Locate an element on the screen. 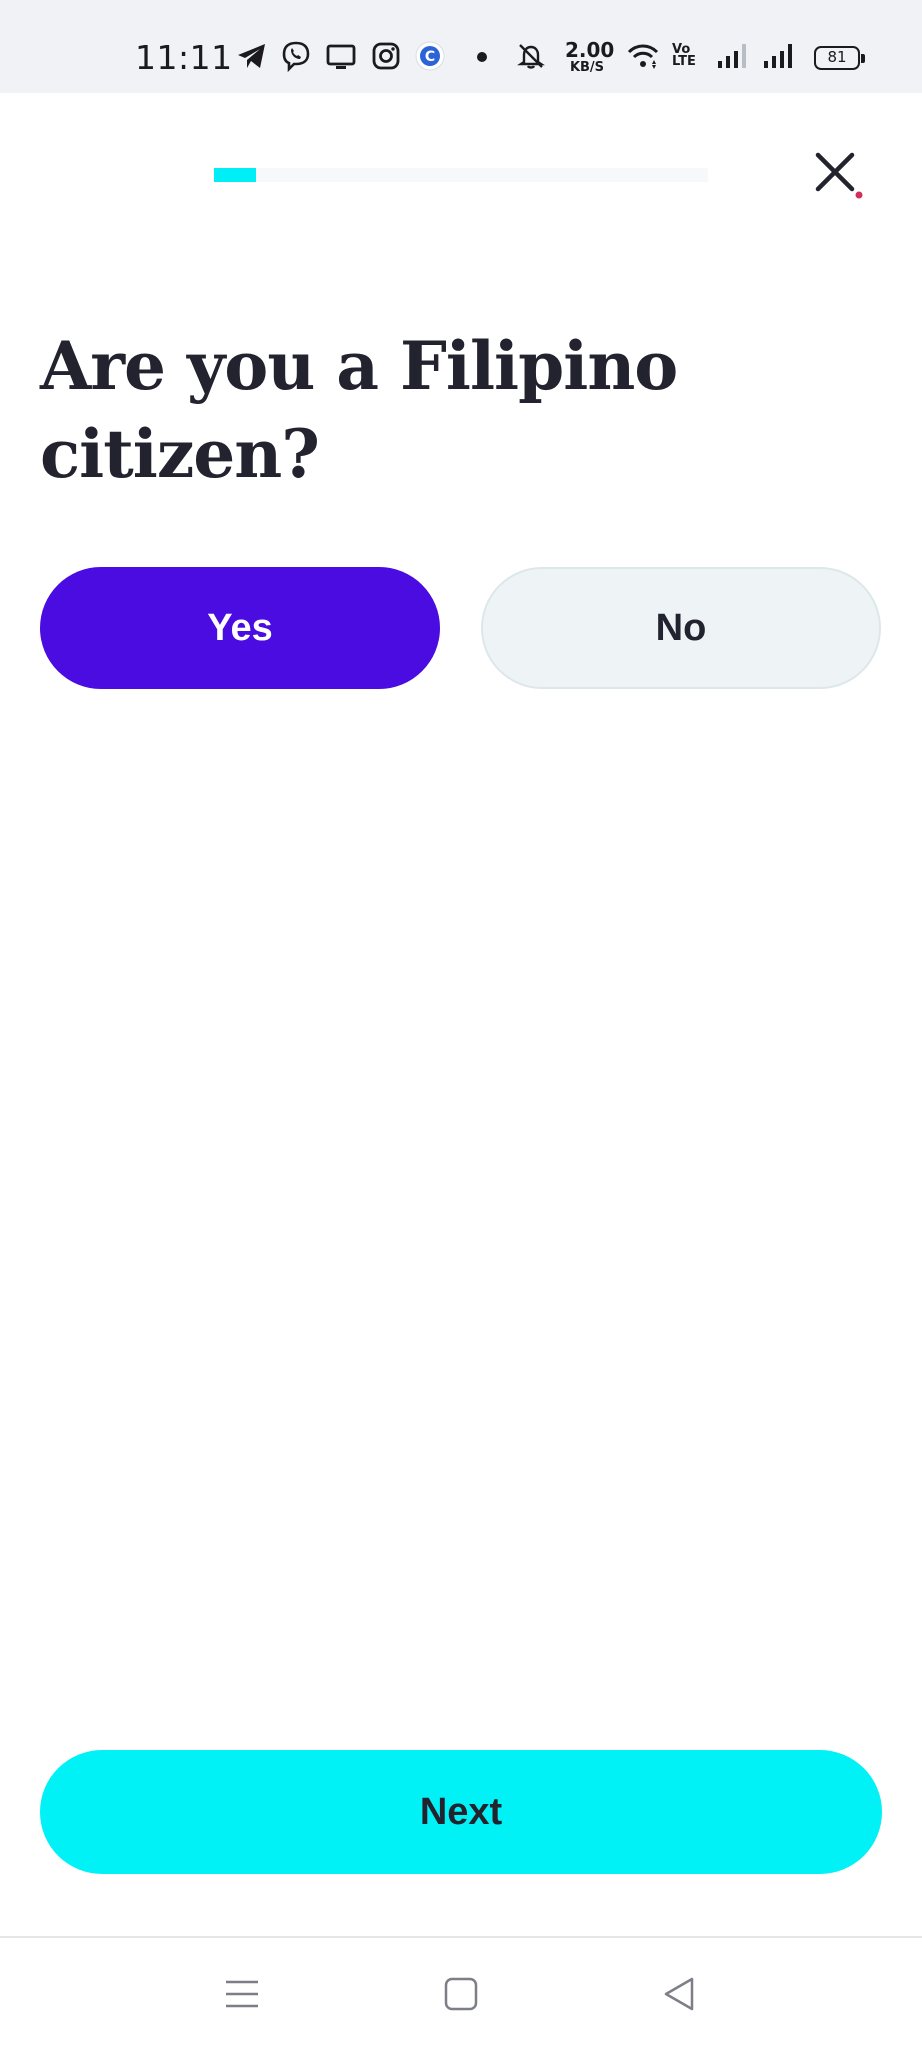 The image size is (922, 2048). no-button: No is located at coordinates (681, 628).